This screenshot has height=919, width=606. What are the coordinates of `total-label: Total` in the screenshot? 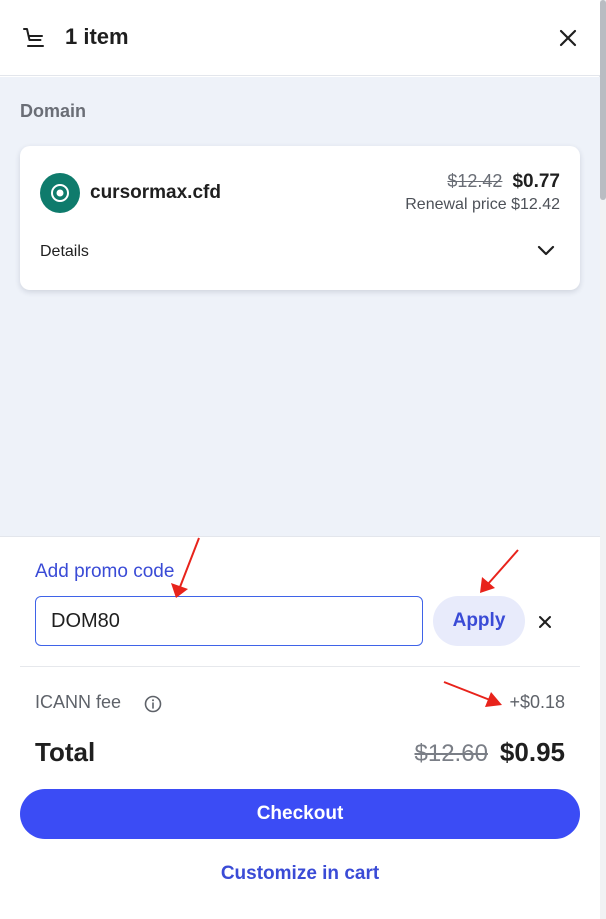 It's located at (65, 752).